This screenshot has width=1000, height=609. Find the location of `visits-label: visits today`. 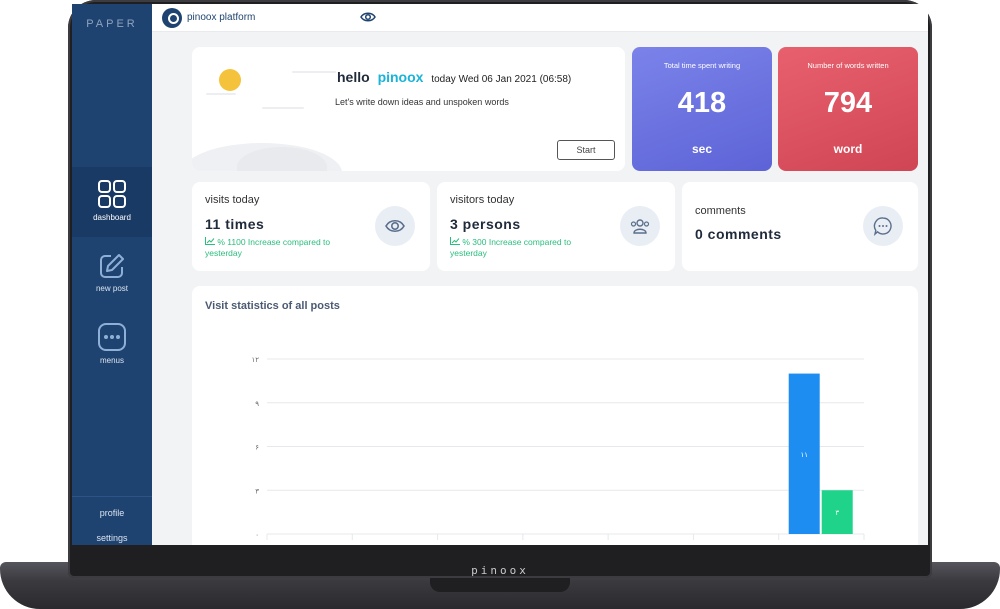

visits-label: visits today is located at coordinates (232, 200).